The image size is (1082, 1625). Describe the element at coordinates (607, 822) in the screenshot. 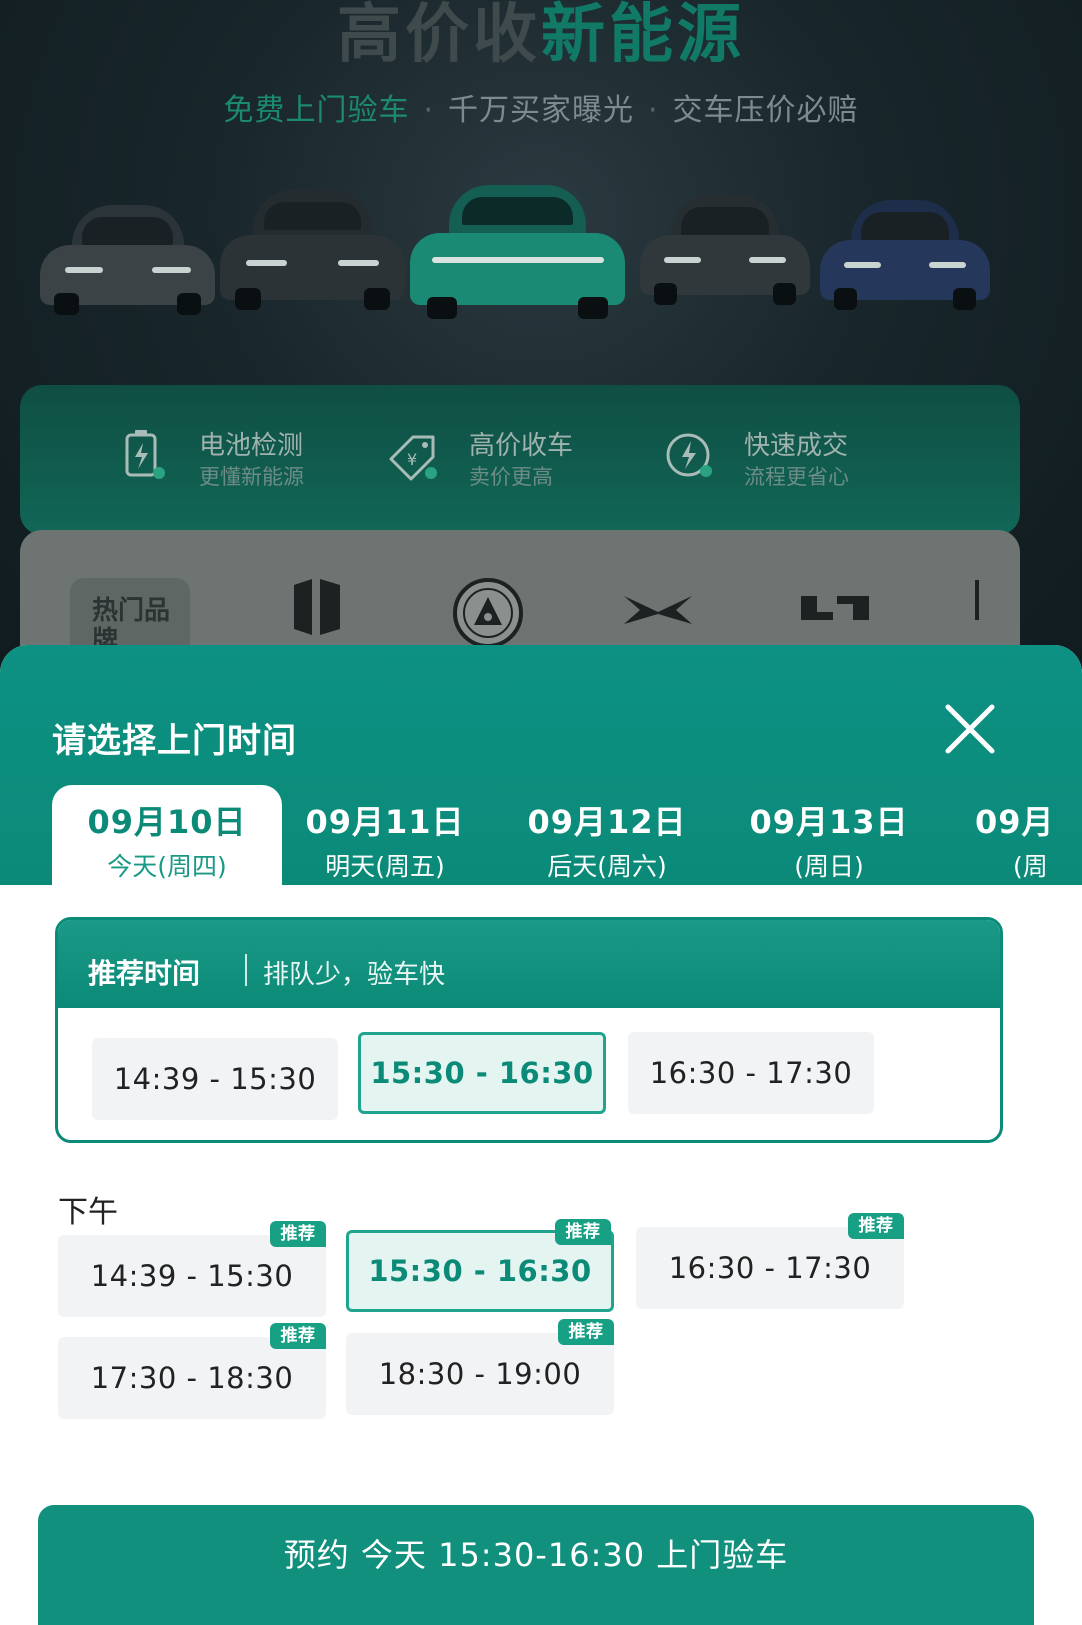

I see `date-tab-date: 09月12日` at that location.